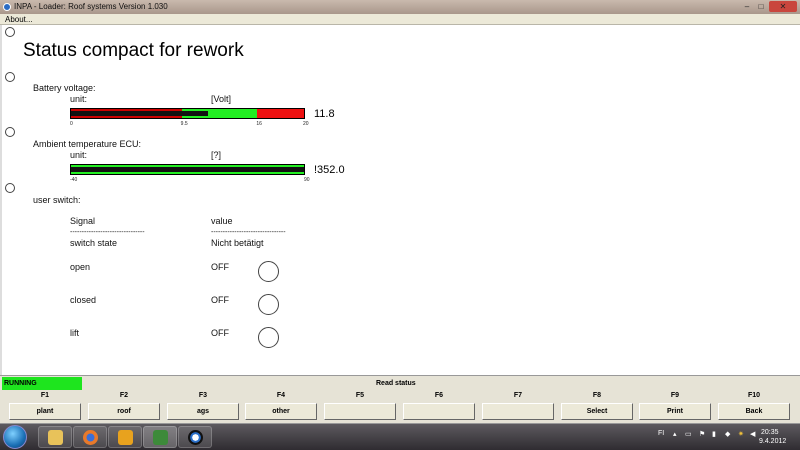  Describe the element at coordinates (281, 395) in the screenshot. I see `fkey-label-f4: F4` at that location.